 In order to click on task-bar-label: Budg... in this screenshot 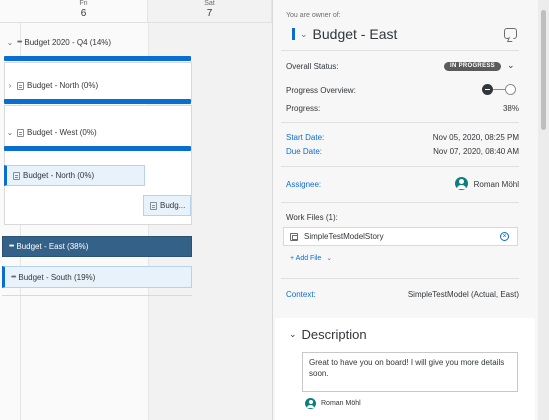, I will do `click(173, 205)`.